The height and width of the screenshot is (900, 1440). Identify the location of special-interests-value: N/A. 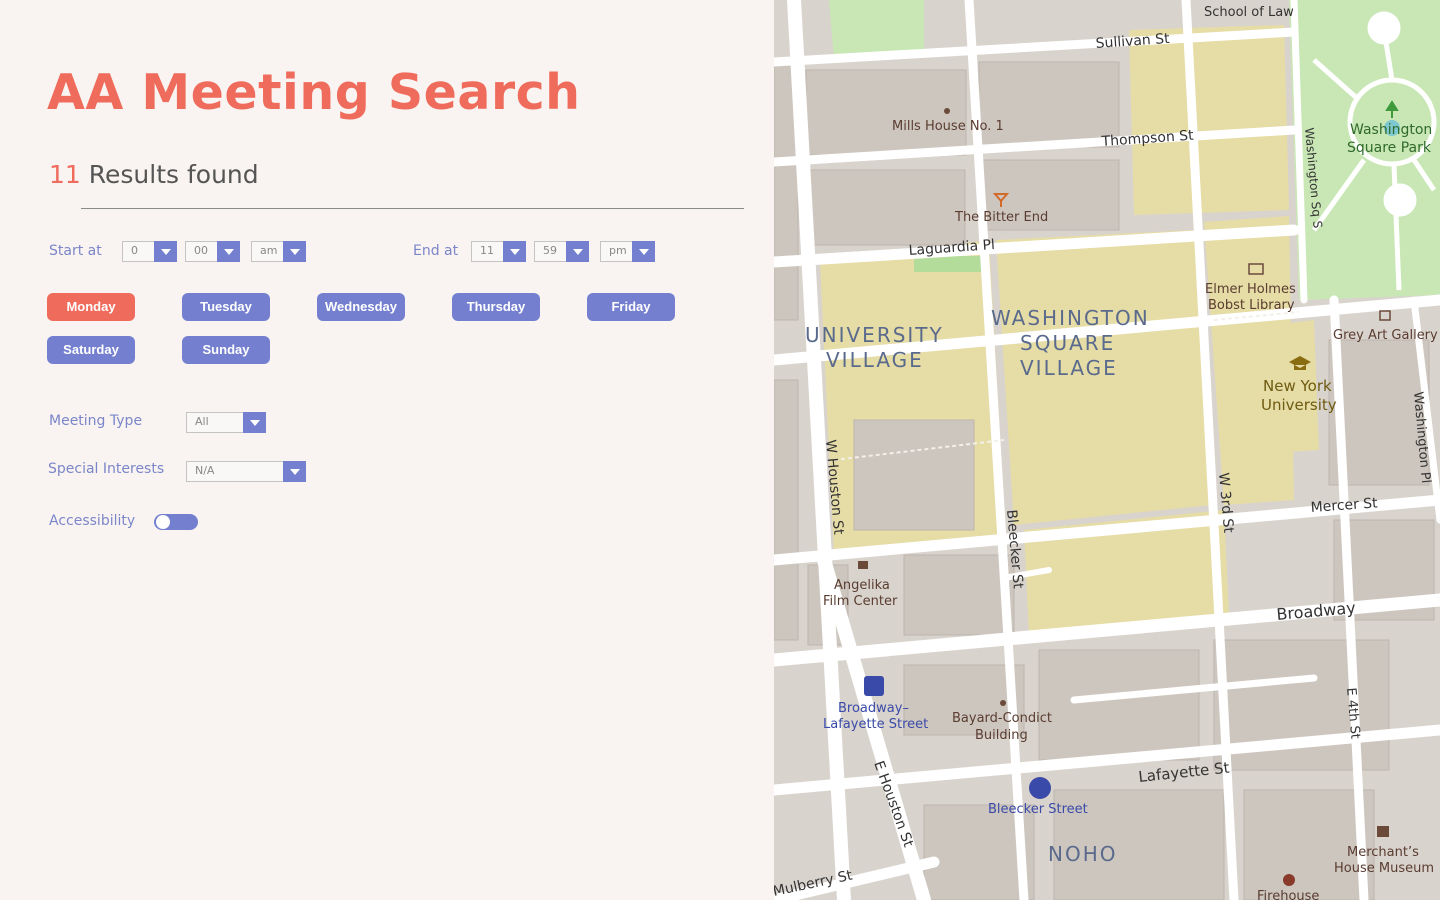
(205, 470).